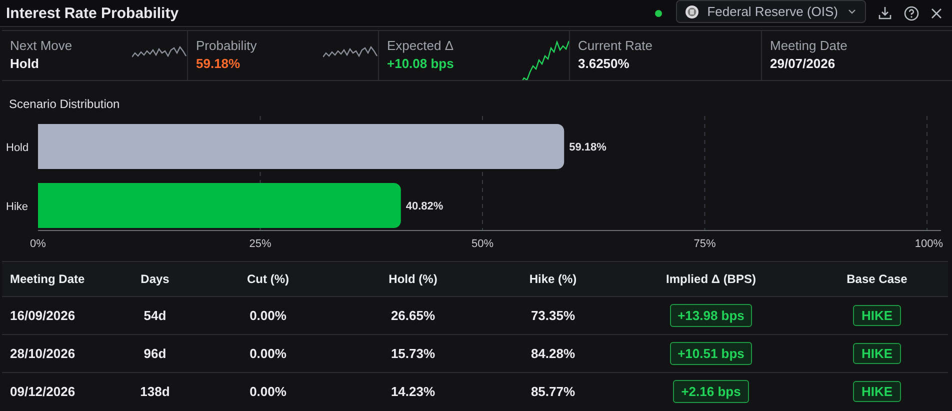 This screenshot has width=952, height=411. I want to click on table-cell-text: 14.23%, so click(413, 391).